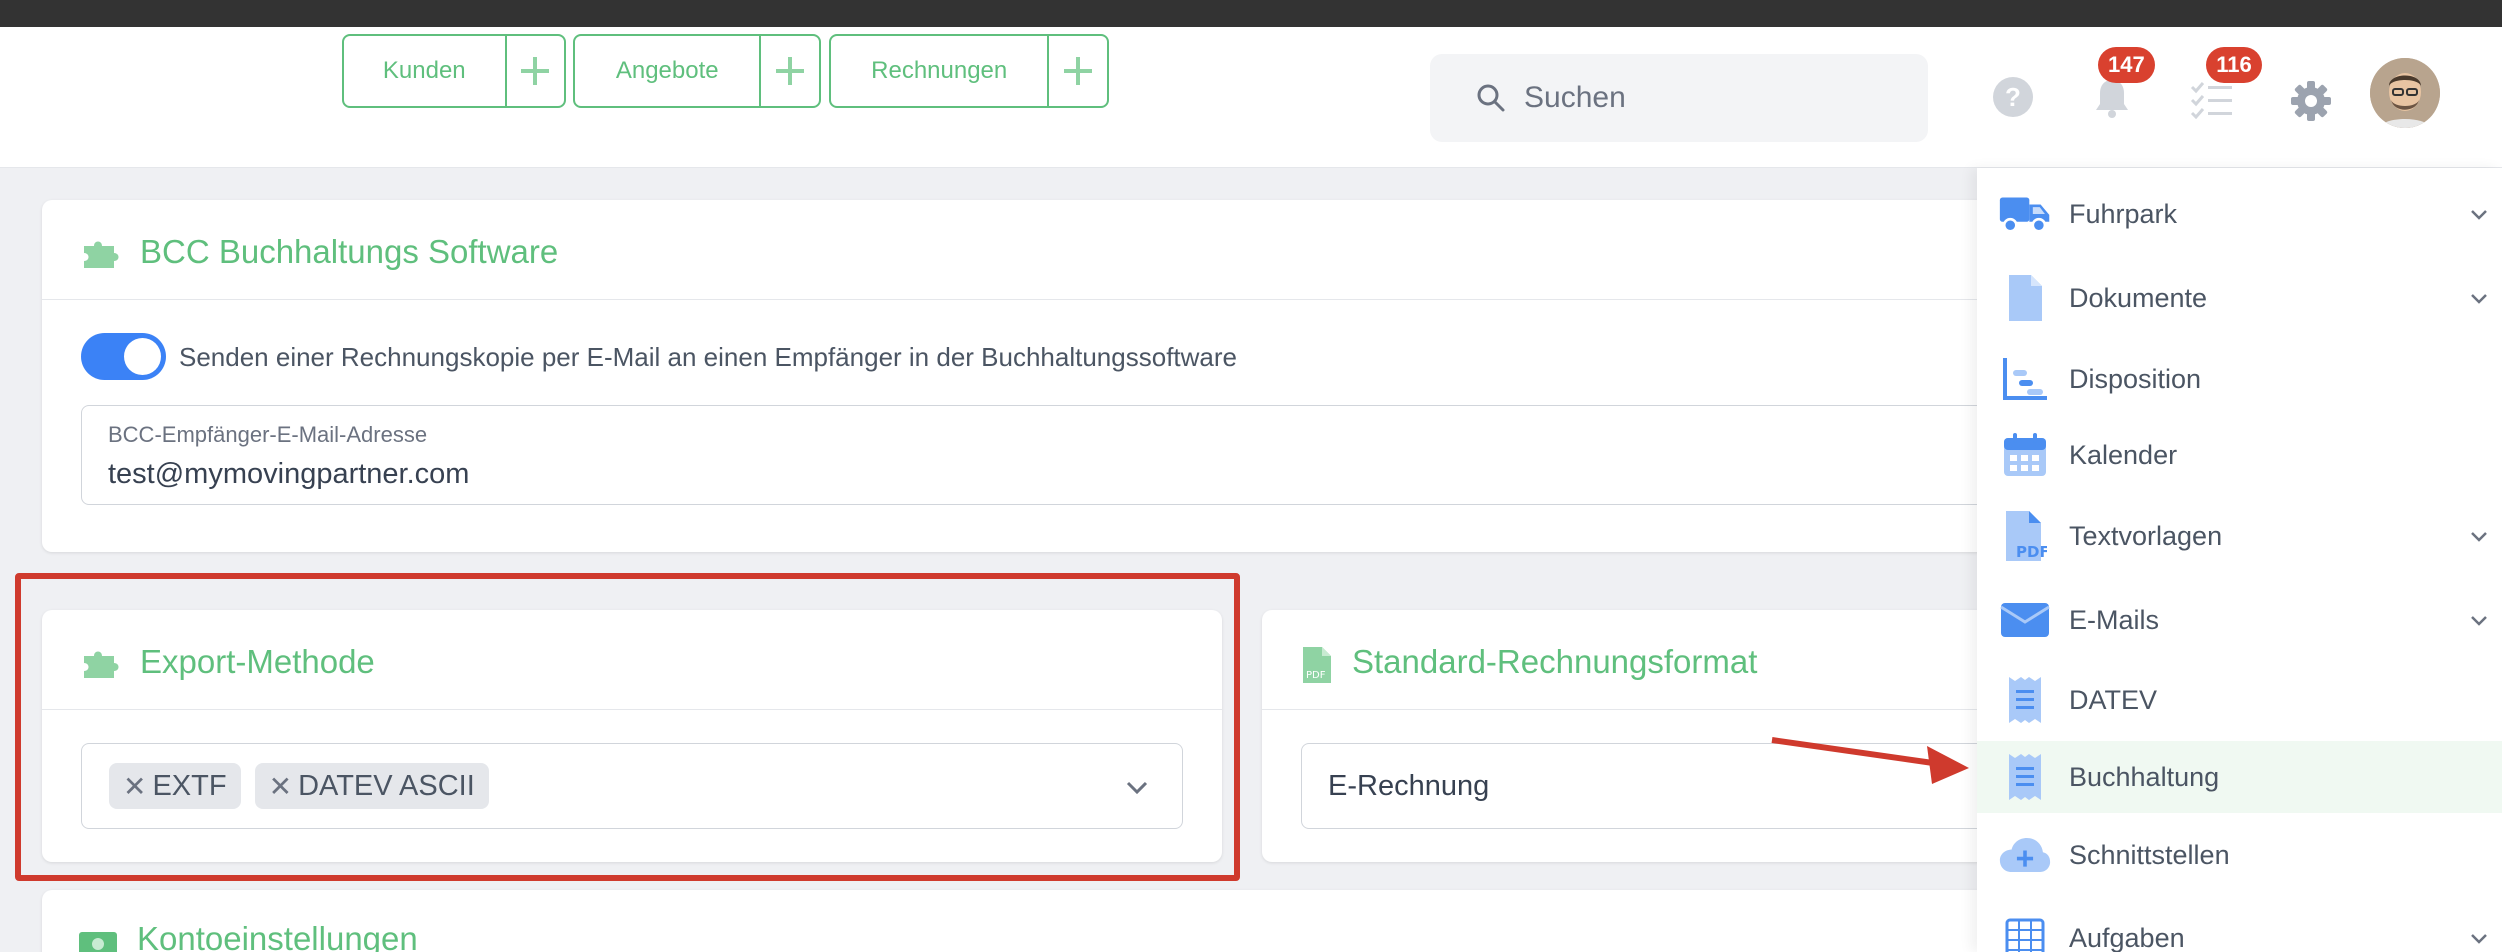 The height and width of the screenshot is (952, 2502). Describe the element at coordinates (2234, 65) in the screenshot. I see `tasks-badge: 116` at that location.